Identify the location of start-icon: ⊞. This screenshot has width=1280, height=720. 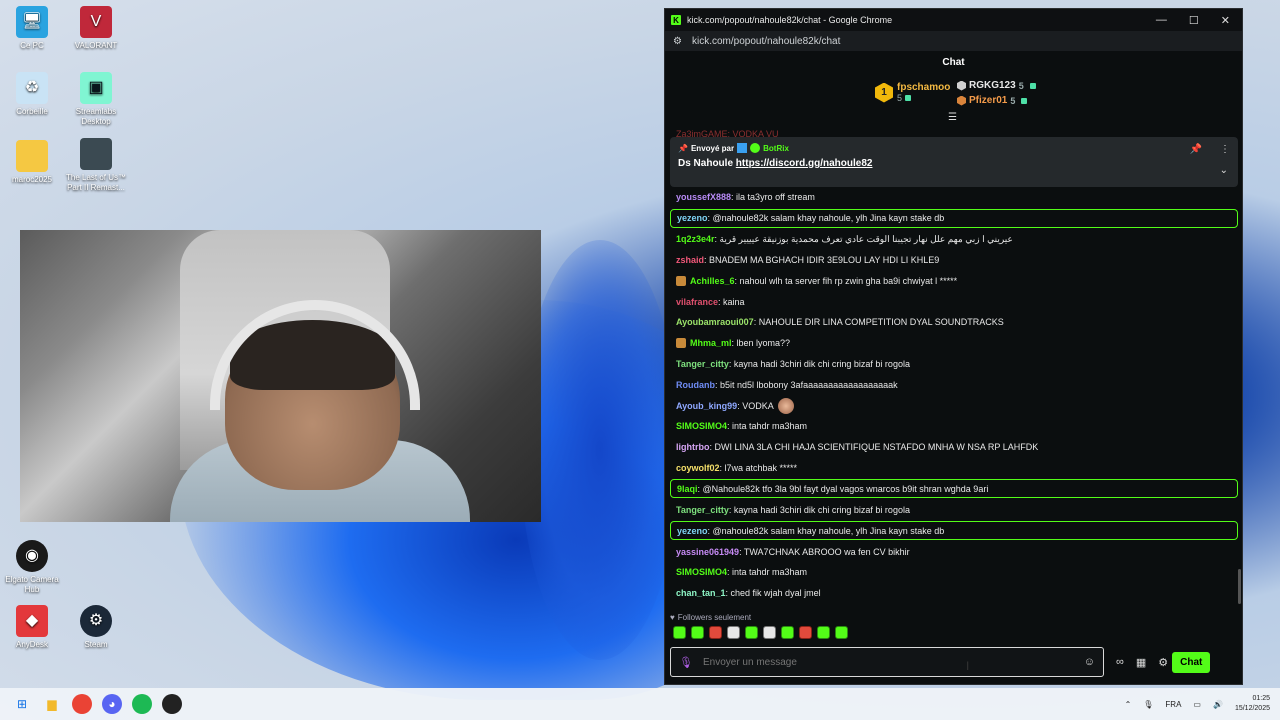
(22, 704).